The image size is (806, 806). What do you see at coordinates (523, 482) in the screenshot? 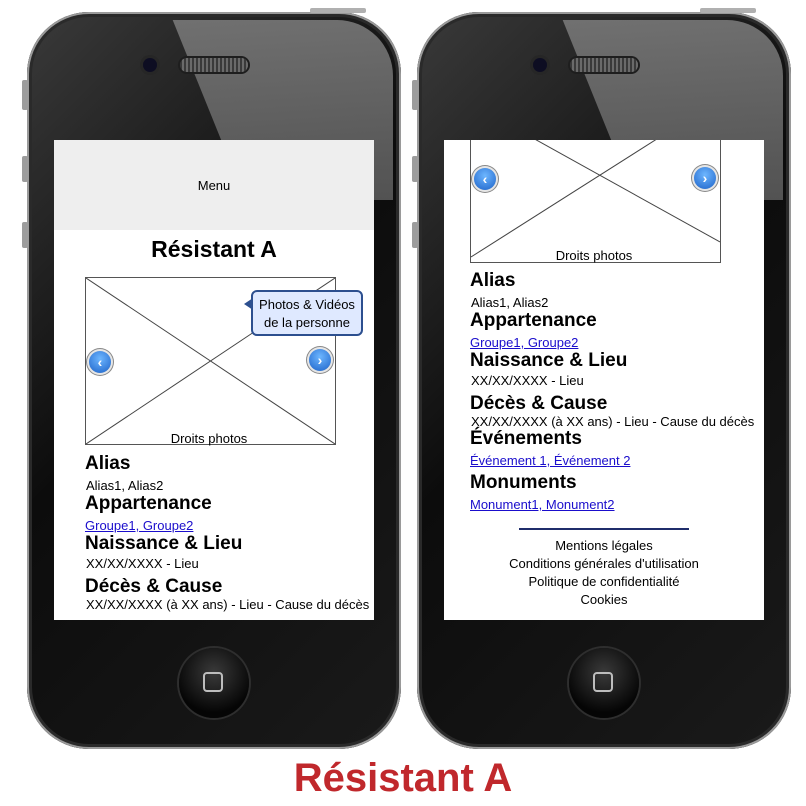
I see `section-heading-monuments: Monuments` at bounding box center [523, 482].